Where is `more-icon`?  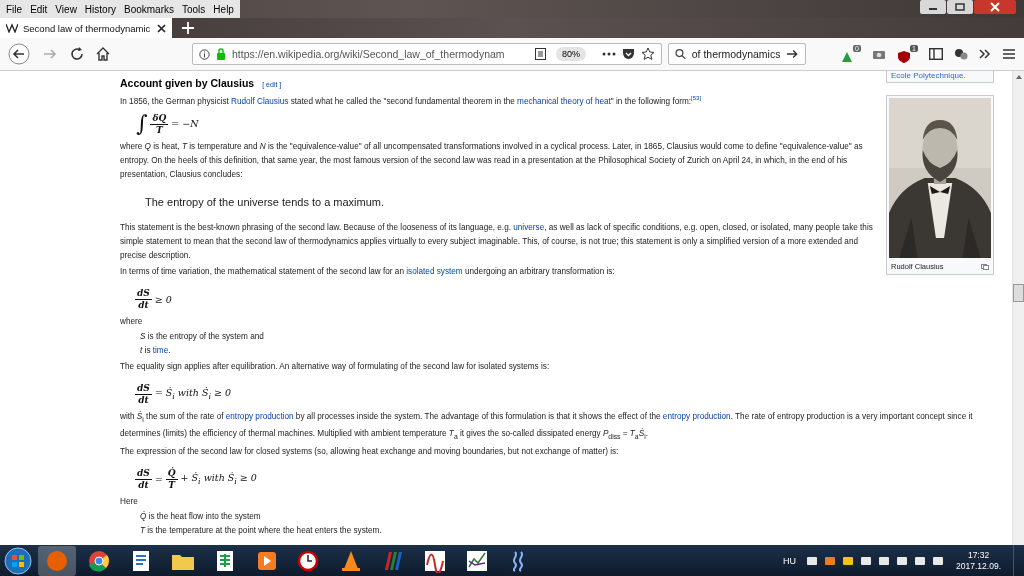
more-icon is located at coordinates (609, 54).